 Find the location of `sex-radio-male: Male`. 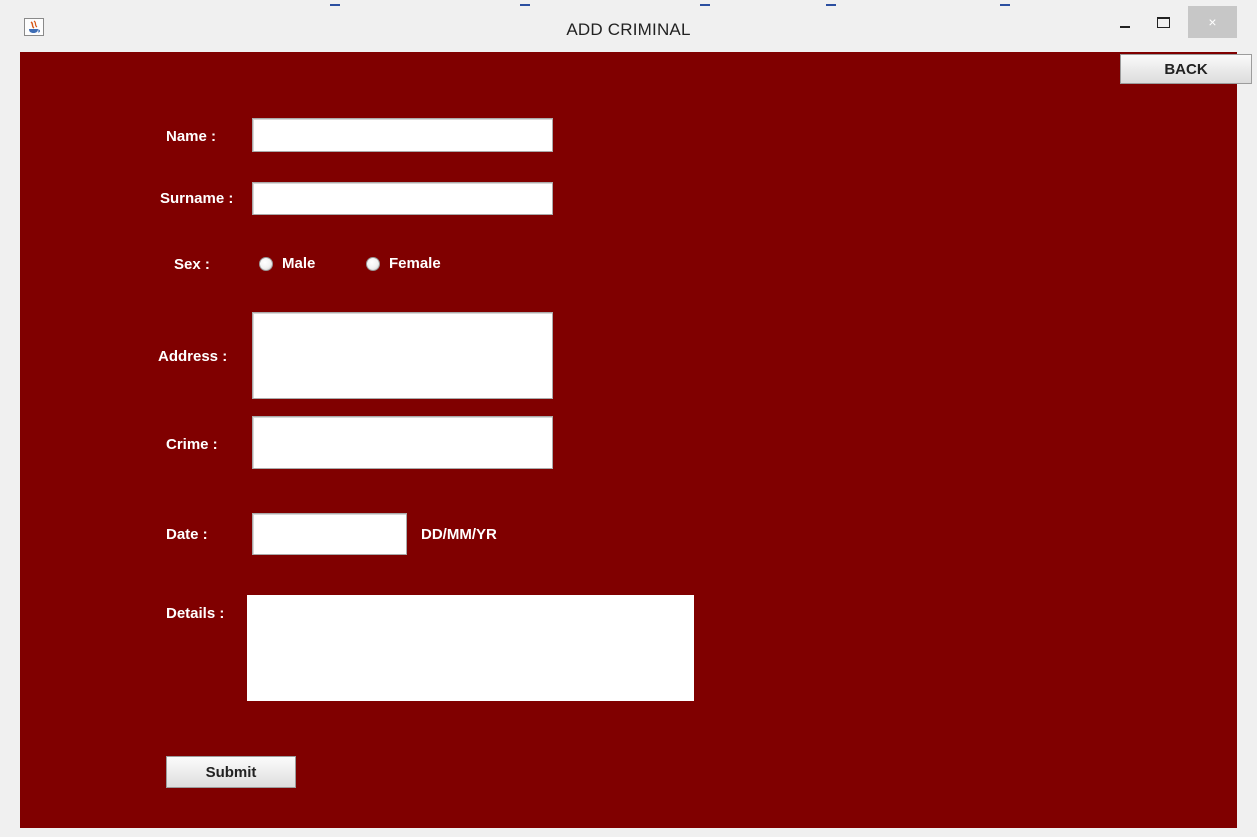

sex-radio-male: Male is located at coordinates (287, 263).